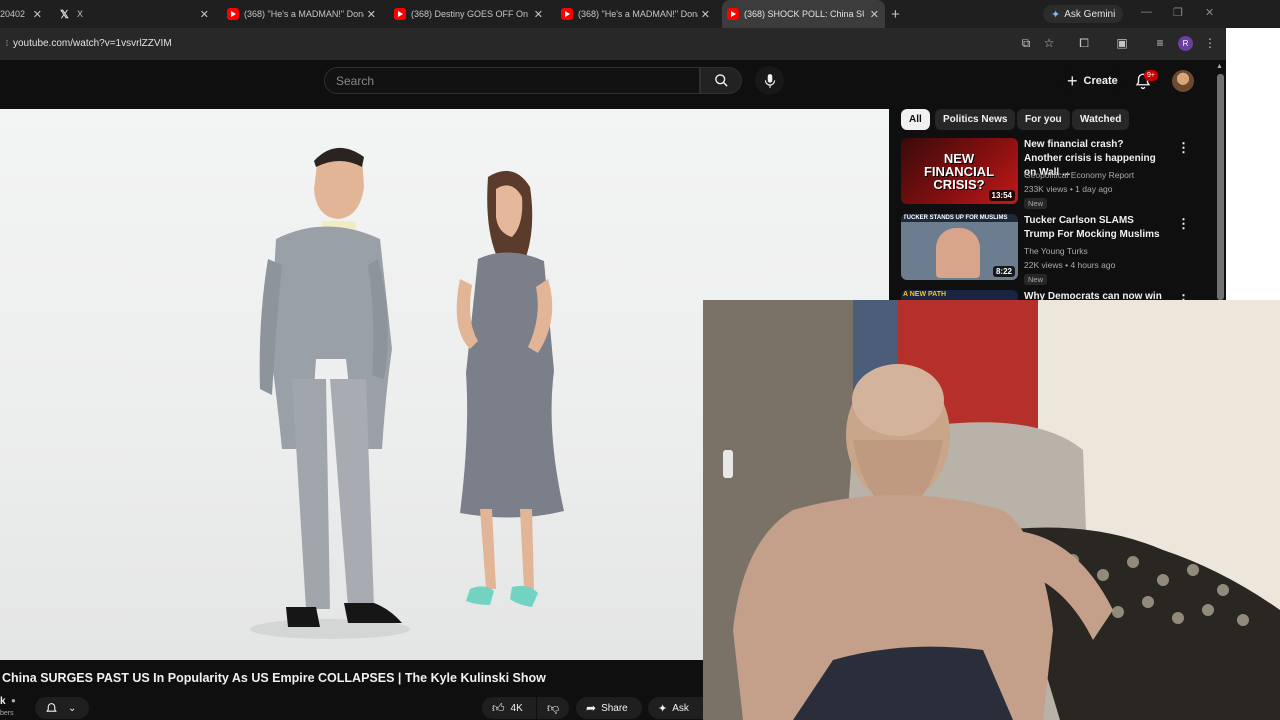 The width and height of the screenshot is (1280, 720). Describe the element at coordinates (92, 43) in the screenshot. I see `url-text: youtube.com/watch?v=1vsvrlZZVIM` at that location.